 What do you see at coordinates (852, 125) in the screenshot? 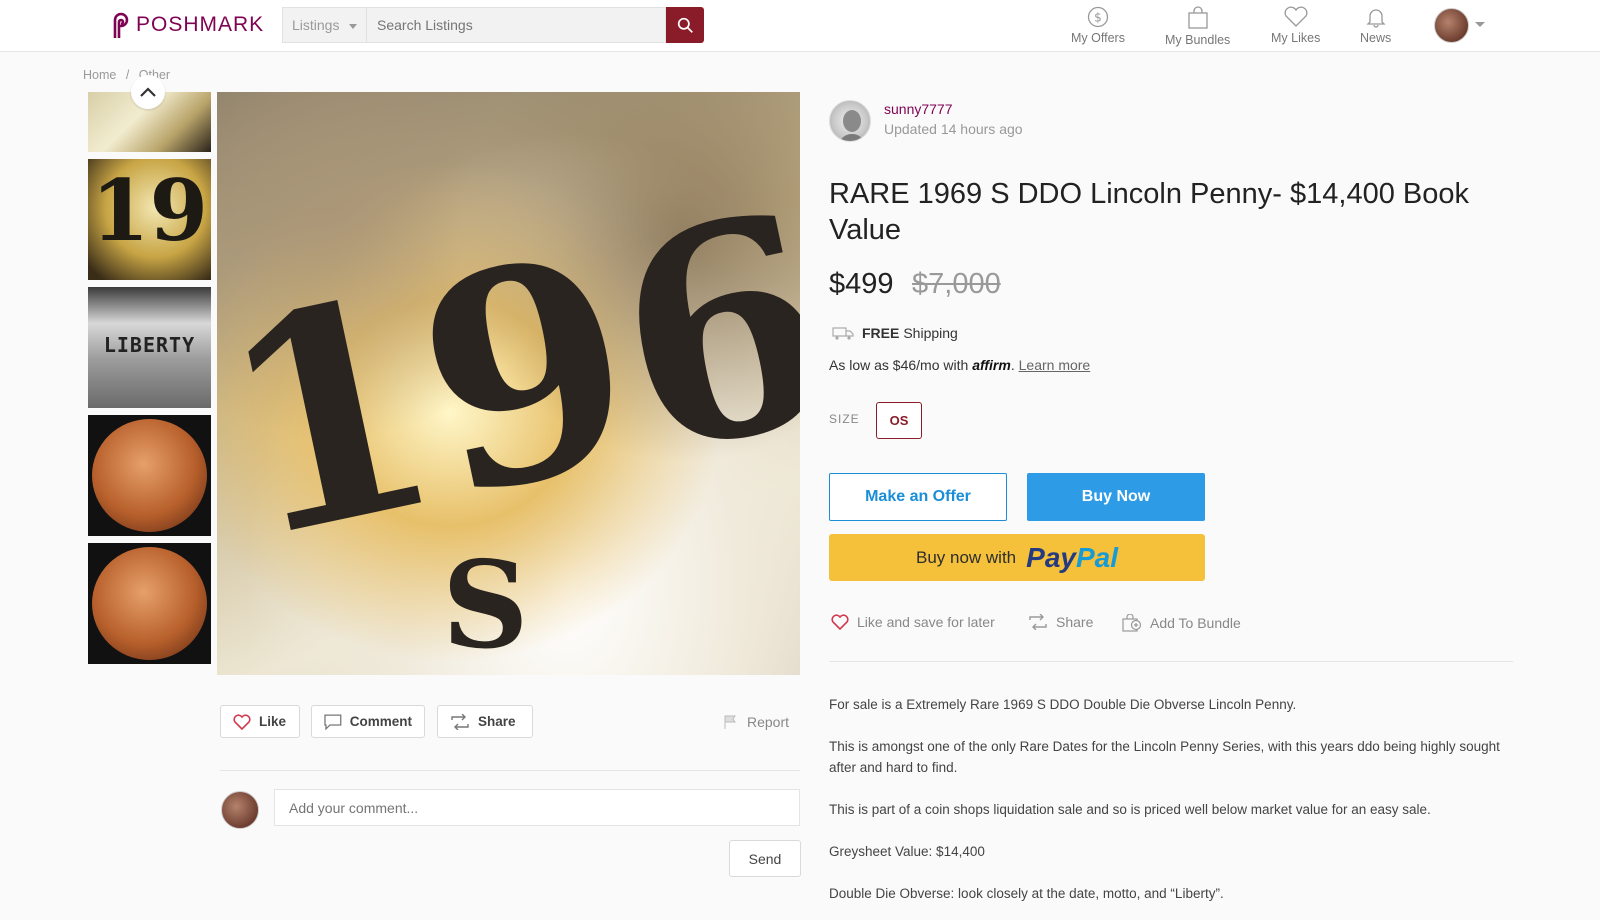
I see `lincoln-profile-icon` at bounding box center [852, 125].